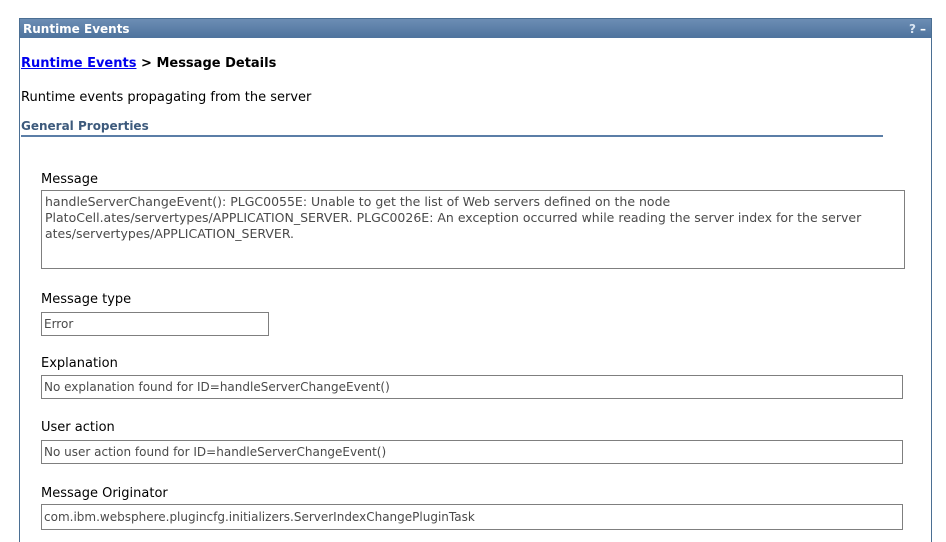 The image size is (946, 542). Describe the element at coordinates (104, 493) in the screenshot. I see `originator-label: Message Originator` at that location.